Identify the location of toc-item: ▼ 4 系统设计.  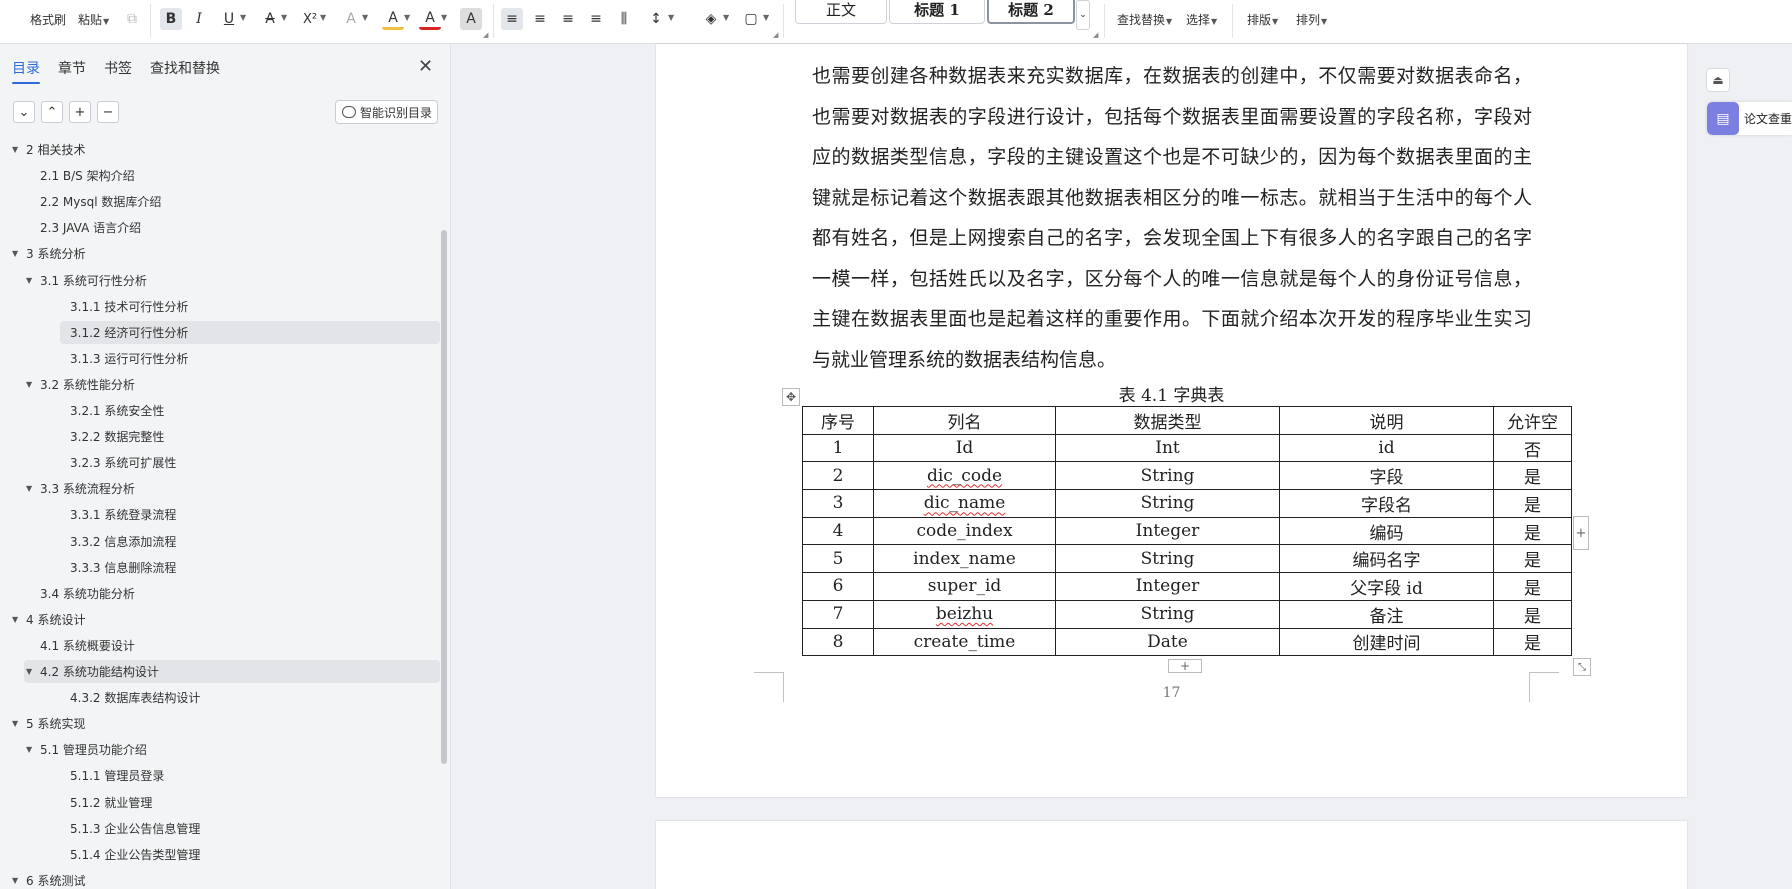
(48, 619).